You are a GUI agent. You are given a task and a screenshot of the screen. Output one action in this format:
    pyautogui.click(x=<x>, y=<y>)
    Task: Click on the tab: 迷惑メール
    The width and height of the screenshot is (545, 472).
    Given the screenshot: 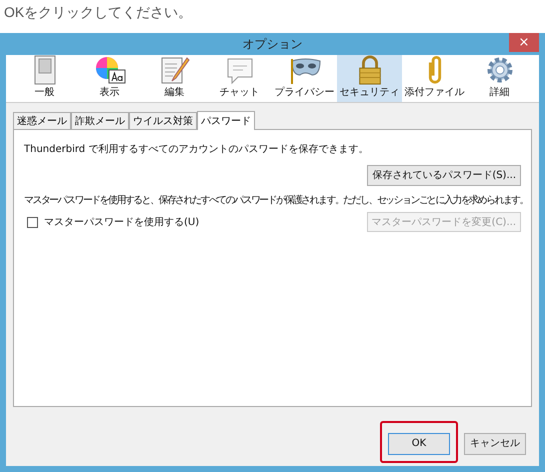 What is the action you would take?
    pyautogui.click(x=42, y=120)
    